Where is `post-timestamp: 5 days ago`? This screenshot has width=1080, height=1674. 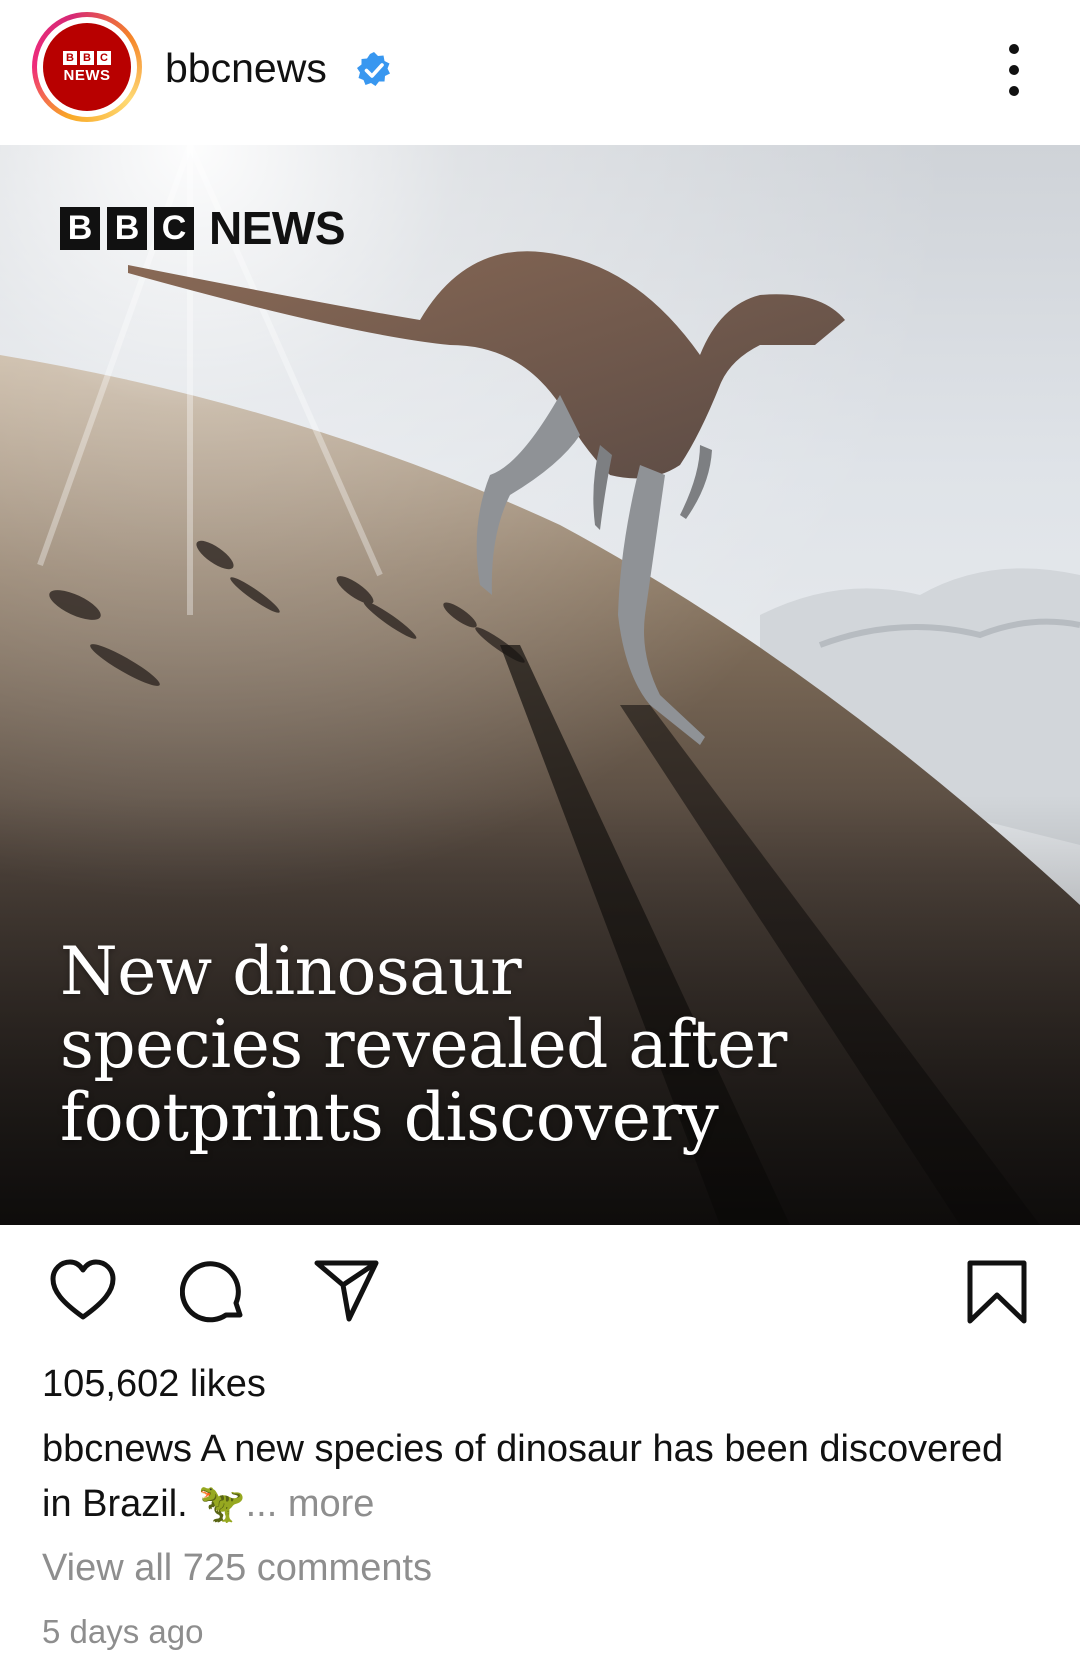 post-timestamp: 5 days ago is located at coordinates (123, 1631).